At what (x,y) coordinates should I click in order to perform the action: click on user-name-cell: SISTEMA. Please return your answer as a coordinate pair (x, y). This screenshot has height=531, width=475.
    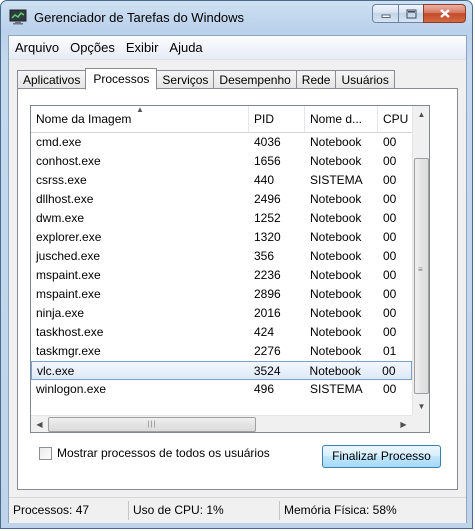
    Looking at the image, I should click on (336, 389).